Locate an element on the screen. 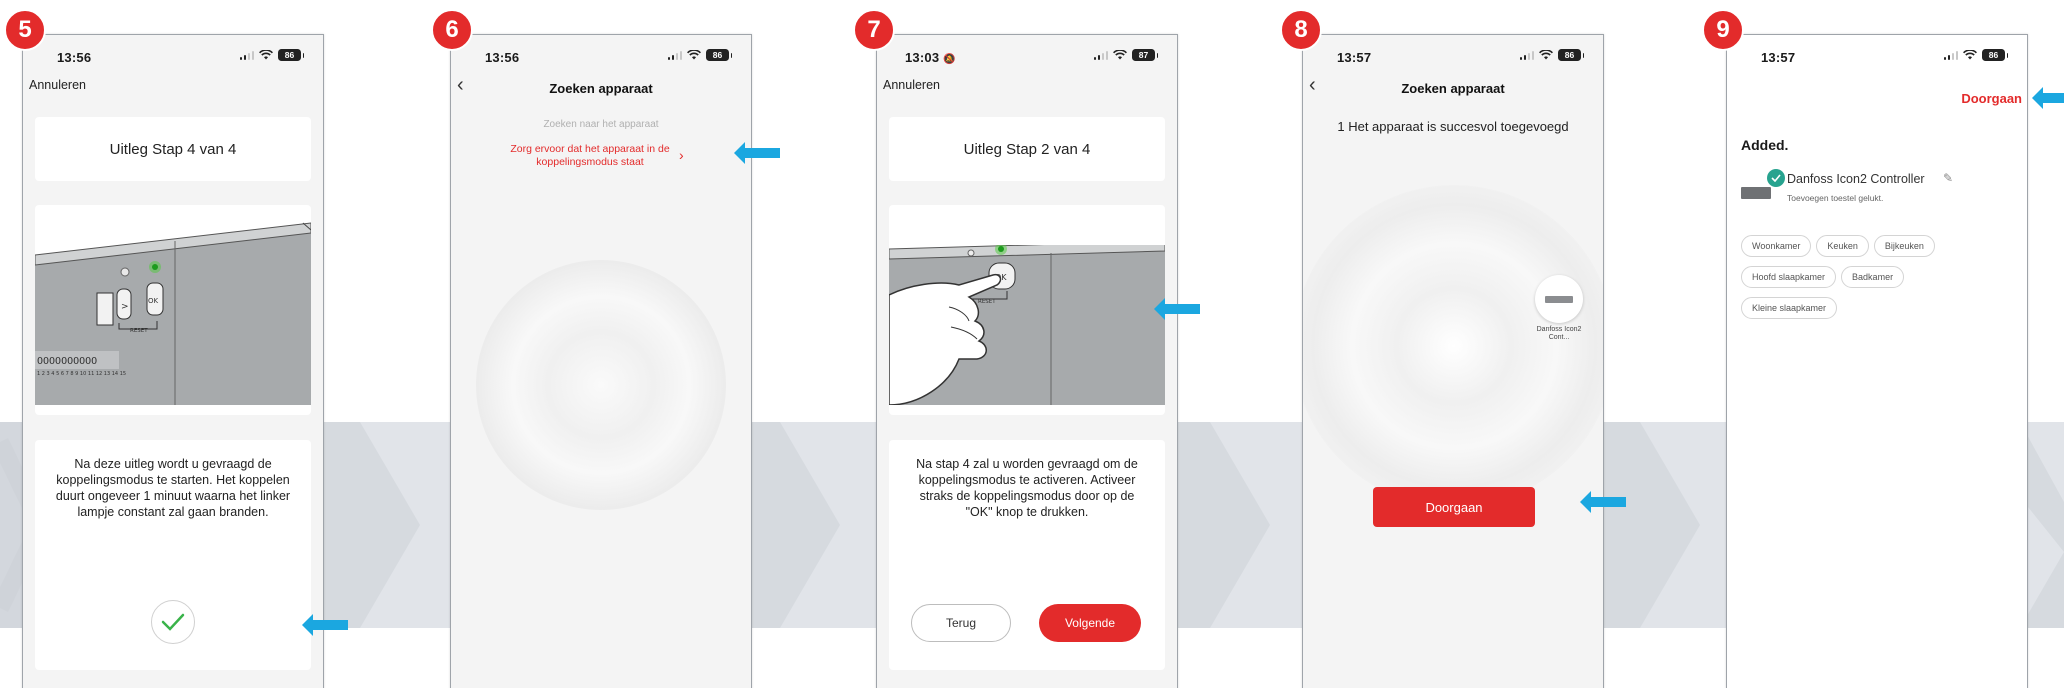 The height and width of the screenshot is (688, 2064). checkmark-circle-icon is located at coordinates (173, 622).